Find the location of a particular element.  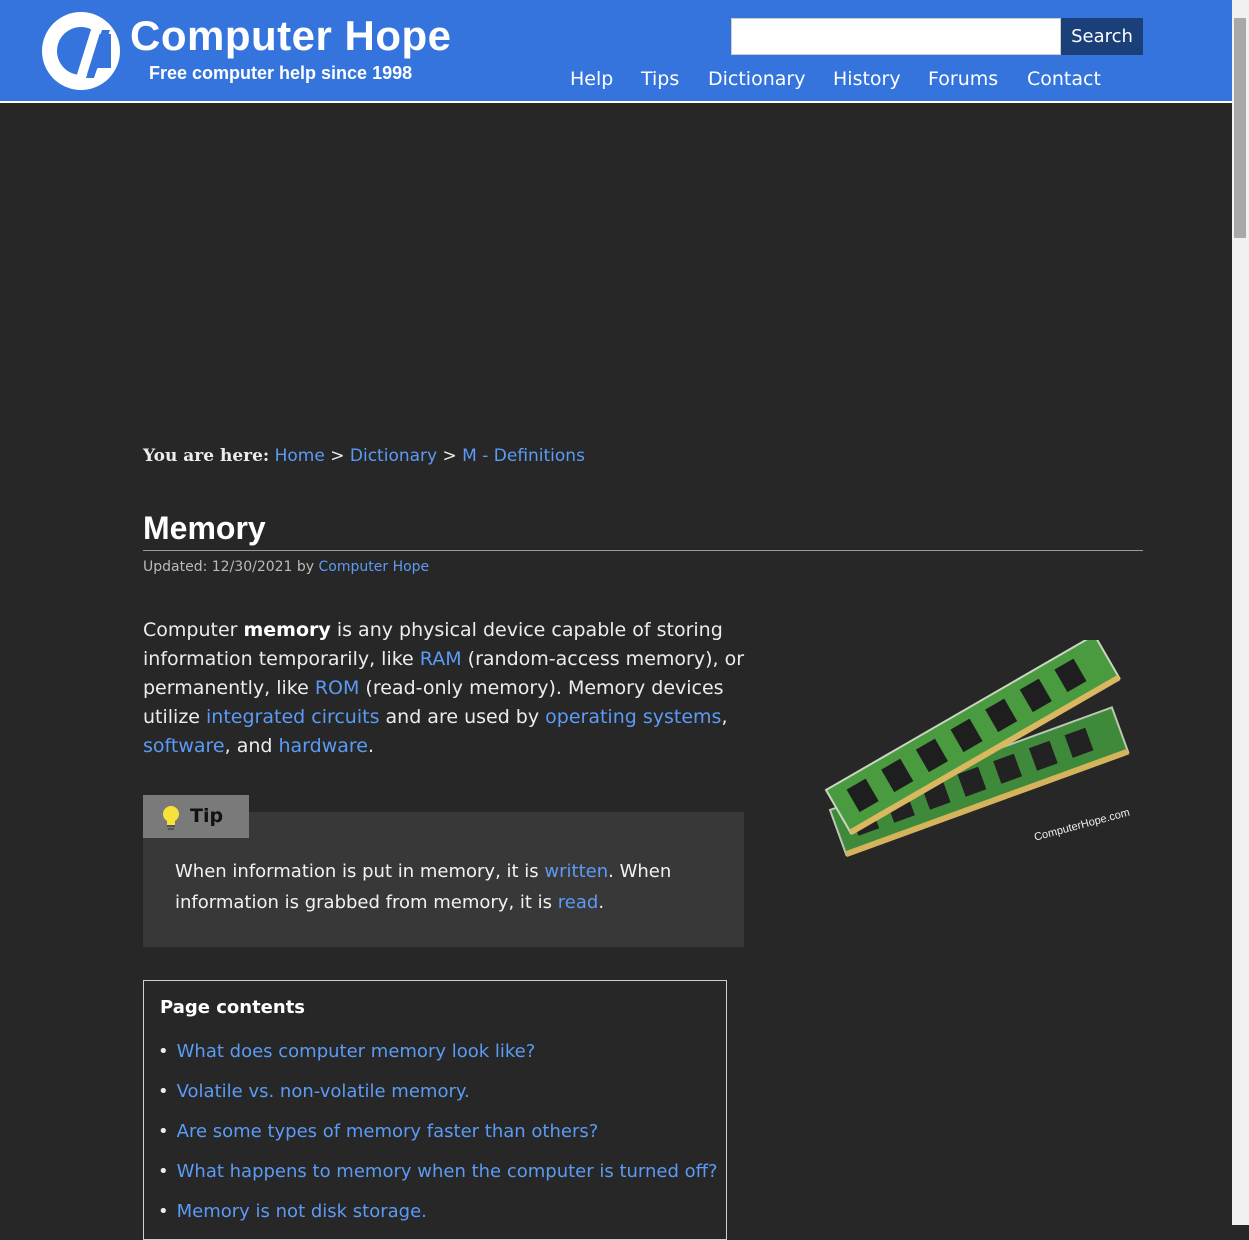

scrollbar-thumb is located at coordinates (1240, 128).